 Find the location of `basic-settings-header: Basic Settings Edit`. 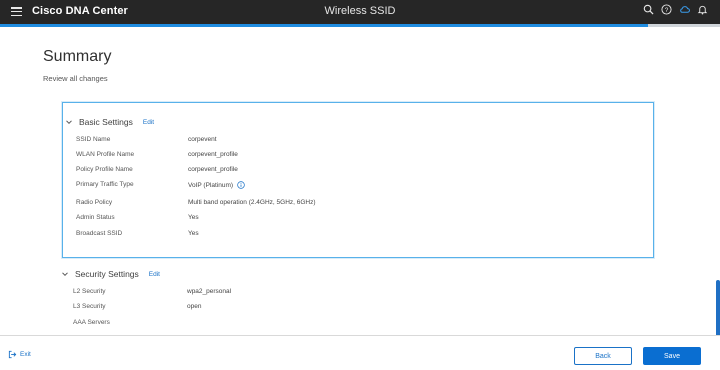

basic-settings-header: Basic Settings Edit is located at coordinates (109, 122).